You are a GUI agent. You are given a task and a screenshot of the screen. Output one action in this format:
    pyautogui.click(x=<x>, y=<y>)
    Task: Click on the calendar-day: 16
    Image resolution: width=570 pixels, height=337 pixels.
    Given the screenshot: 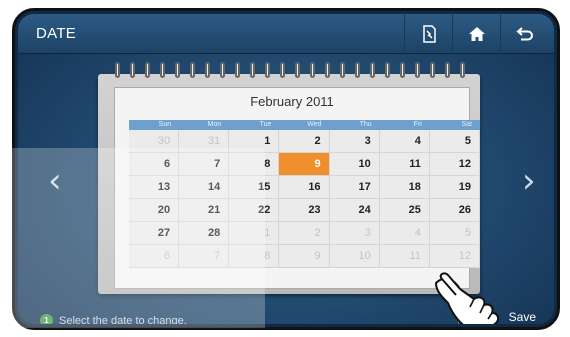 What is the action you would take?
    pyautogui.click(x=304, y=187)
    